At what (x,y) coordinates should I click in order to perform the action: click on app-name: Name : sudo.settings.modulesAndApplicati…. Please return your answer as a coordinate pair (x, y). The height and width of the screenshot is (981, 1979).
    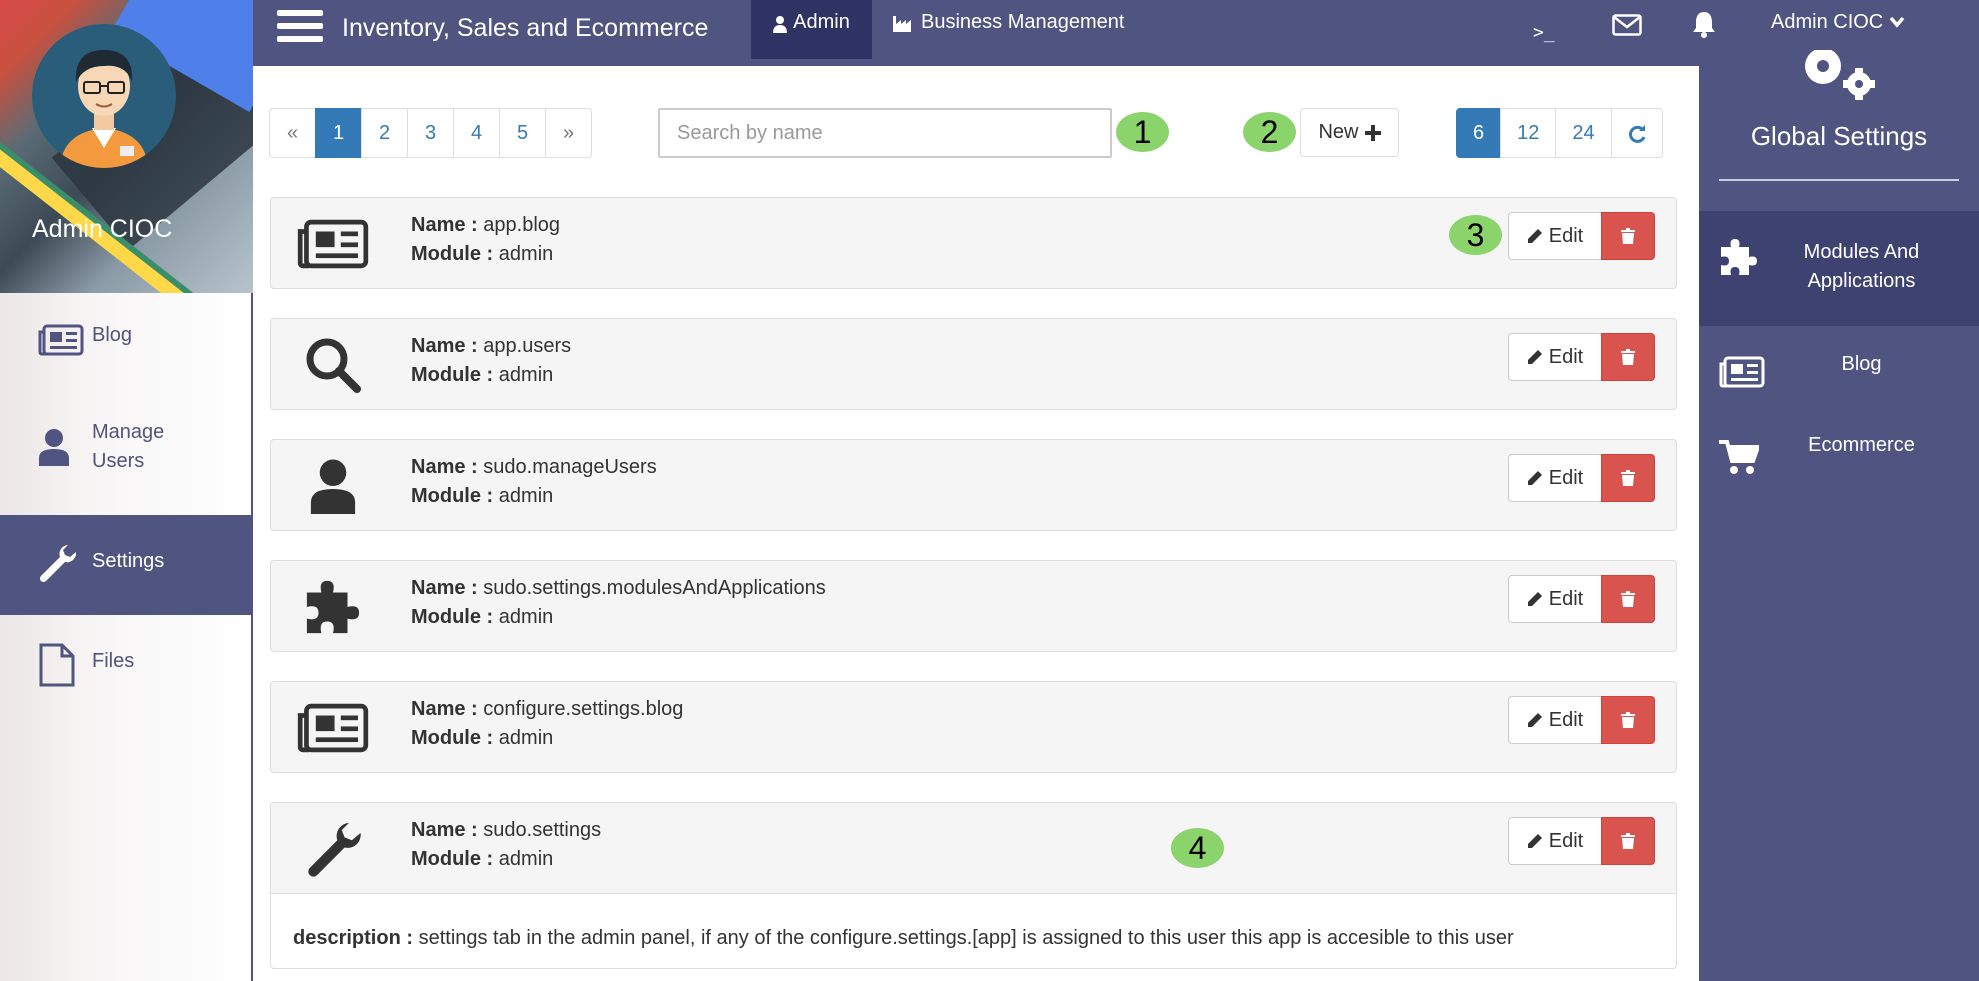
    Looking at the image, I should click on (618, 588).